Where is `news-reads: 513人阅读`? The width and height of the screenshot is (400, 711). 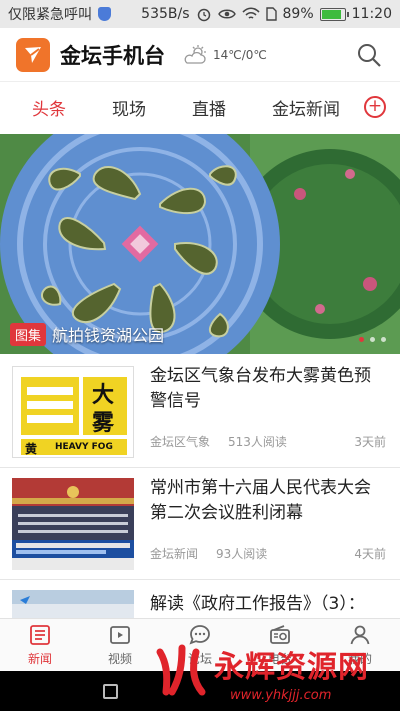 news-reads: 513人阅读 is located at coordinates (257, 442).